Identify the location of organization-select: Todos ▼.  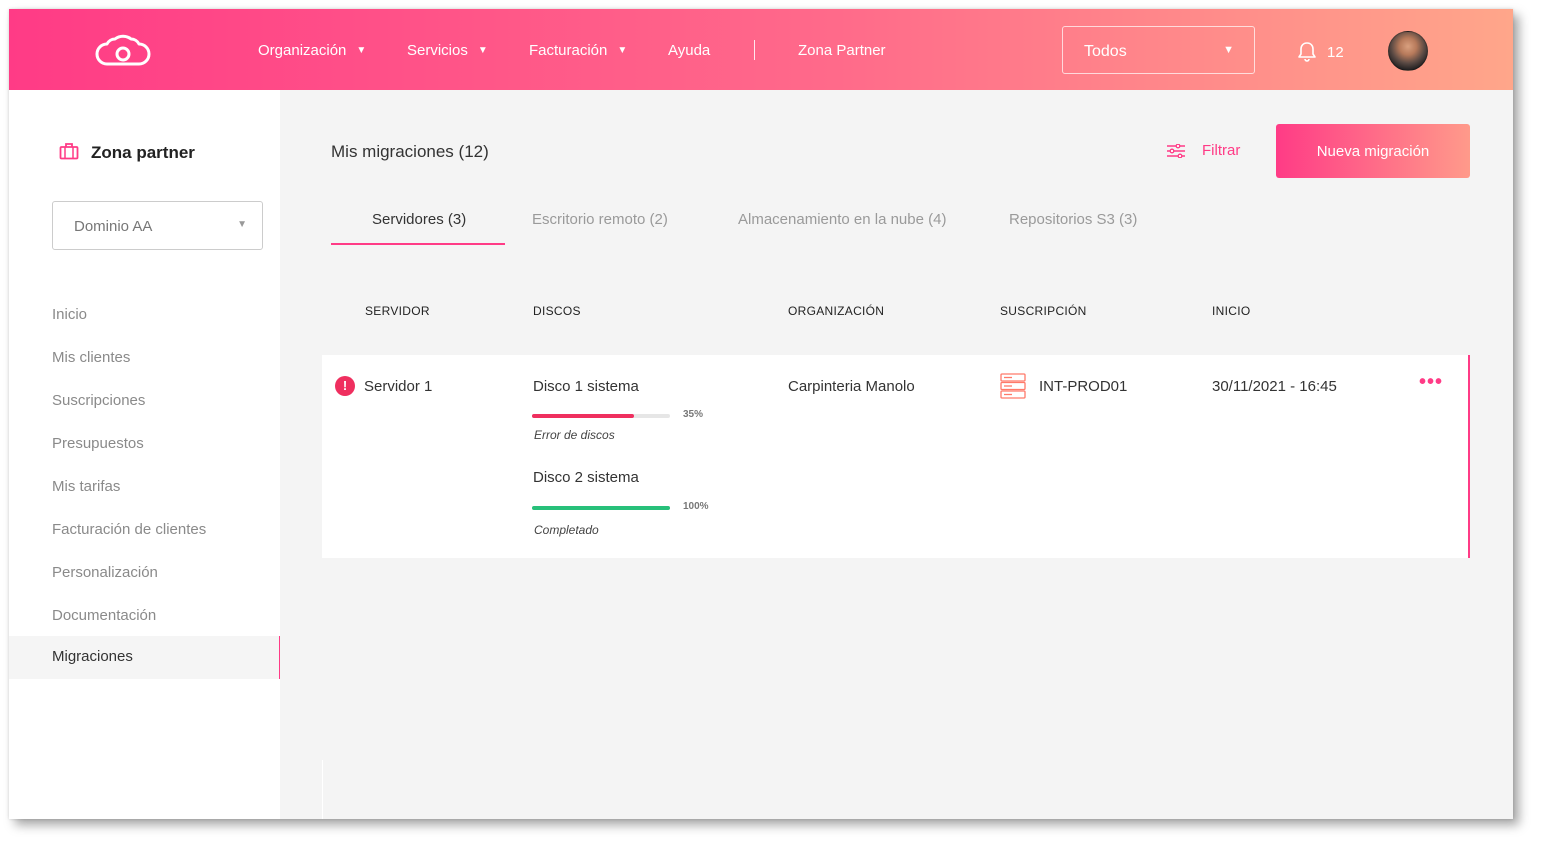
(1158, 50).